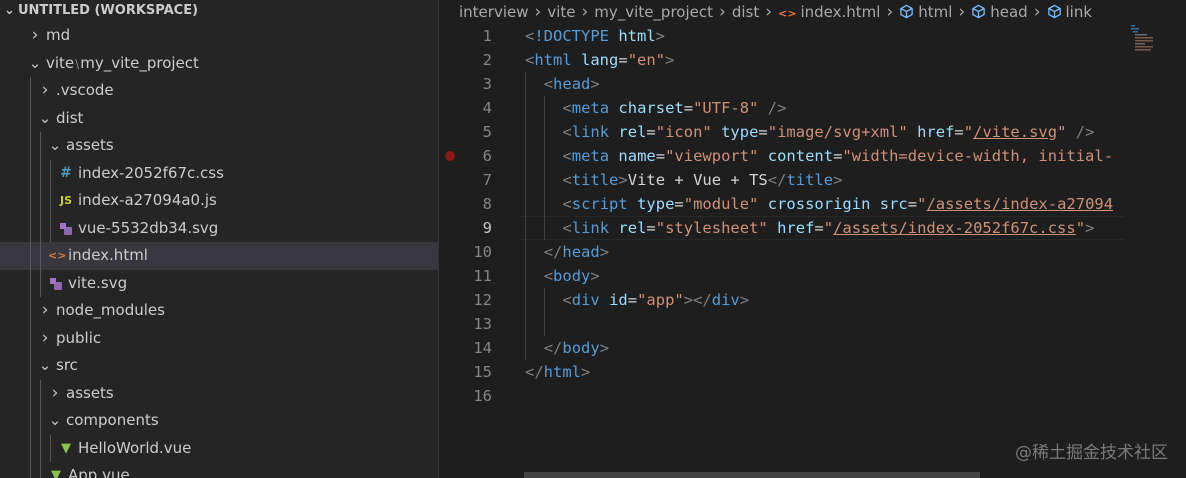  Describe the element at coordinates (812, 60) in the screenshot. I see `code-line: 2 <html lang="en">` at that location.